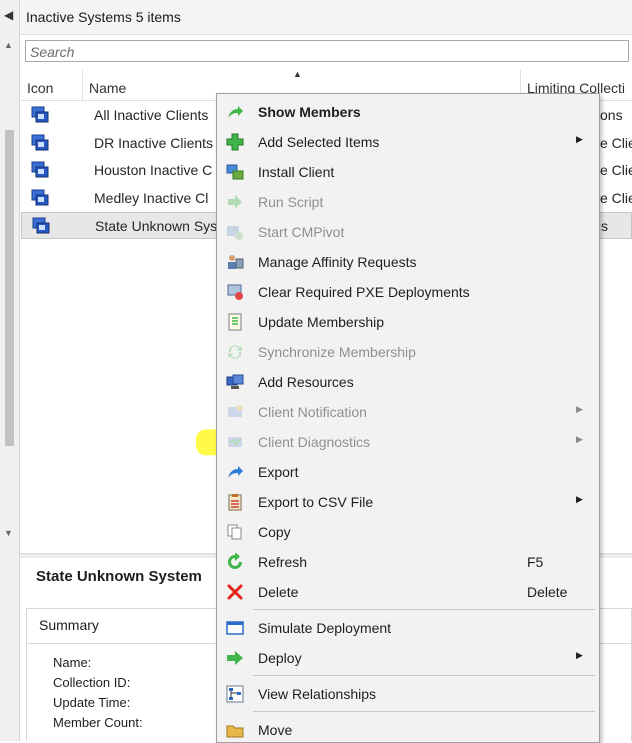 The width and height of the screenshot is (632, 743). I want to click on column-separator, so click(82, 85).